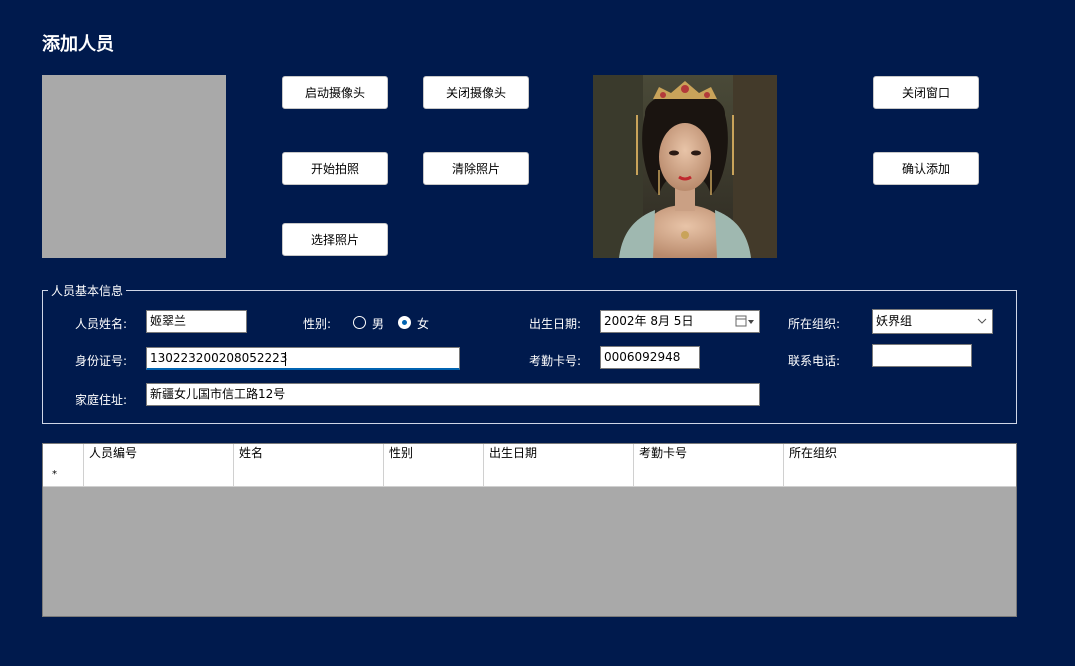 The width and height of the screenshot is (1075, 666). Describe the element at coordinates (555, 324) in the screenshot. I see `birth-label: 出生日期:` at that location.